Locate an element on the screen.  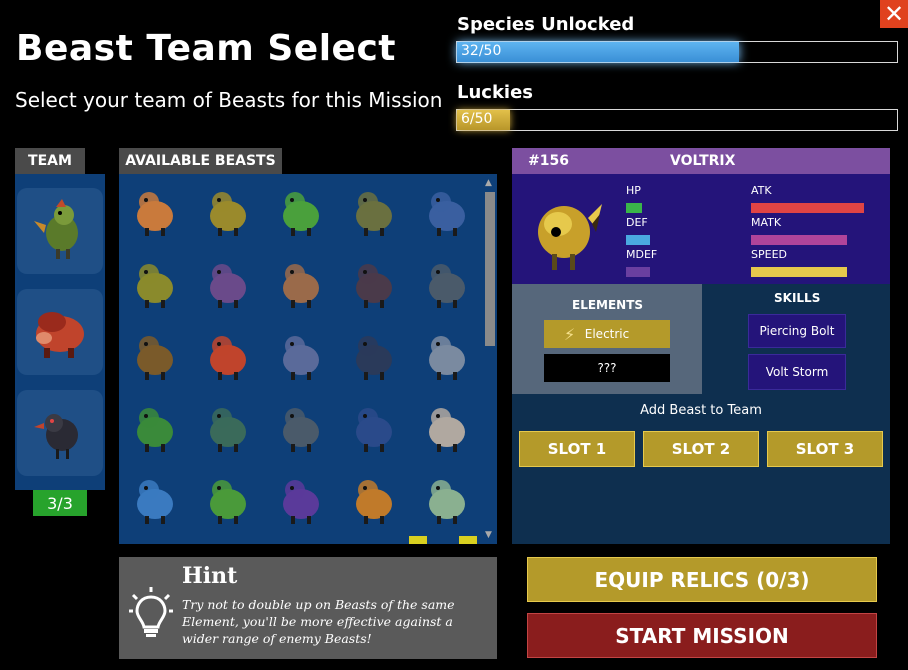
beast-detail-header: #156 VOLTRIX is located at coordinates (701, 161).